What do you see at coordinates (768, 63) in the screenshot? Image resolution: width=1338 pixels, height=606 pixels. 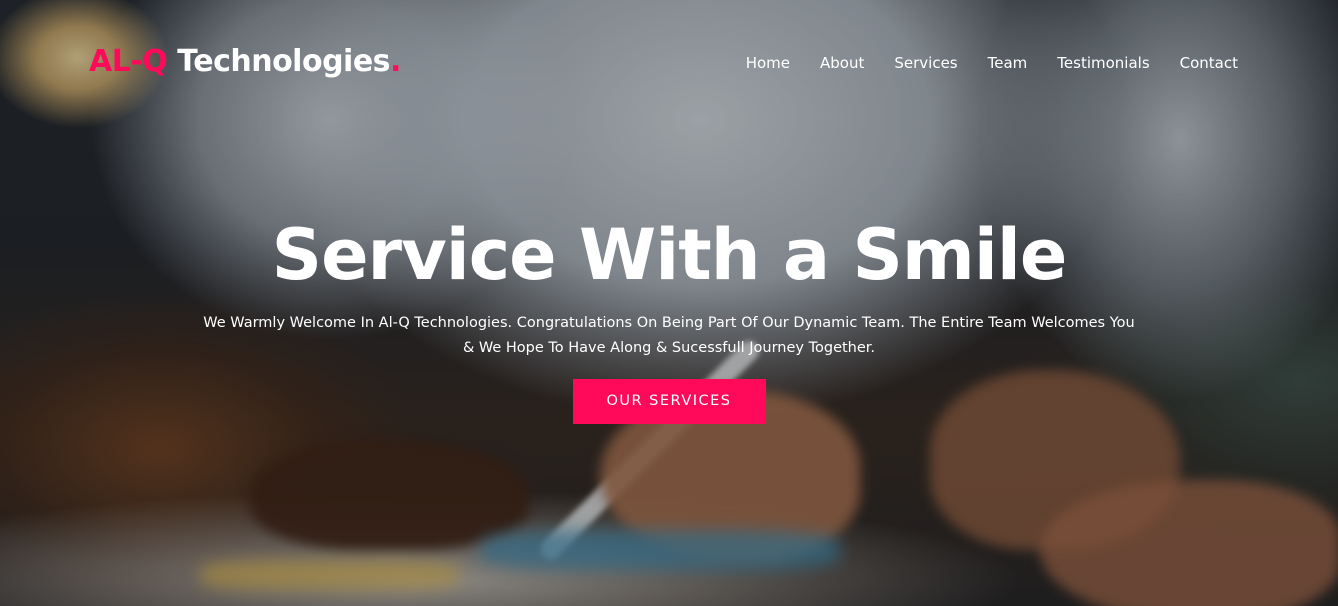 I see `nav-link-home: Home` at bounding box center [768, 63].